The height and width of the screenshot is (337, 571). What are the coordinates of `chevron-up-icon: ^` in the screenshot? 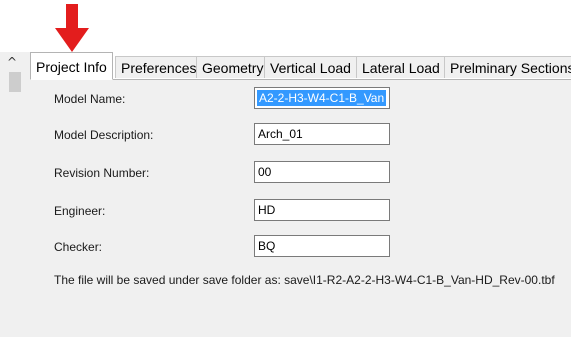 It's located at (12, 62).